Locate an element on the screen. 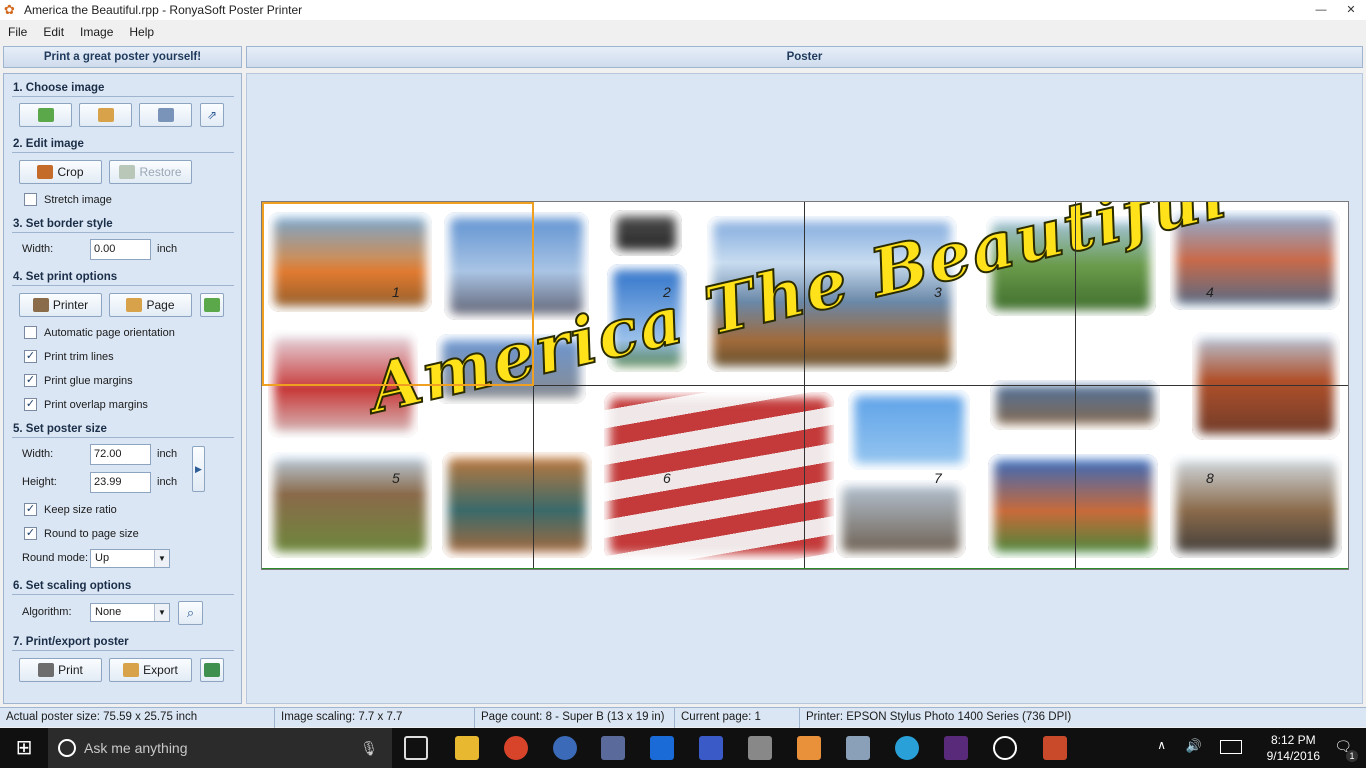 The image size is (1366, 768). pm-app-icon is located at coordinates (956, 748).